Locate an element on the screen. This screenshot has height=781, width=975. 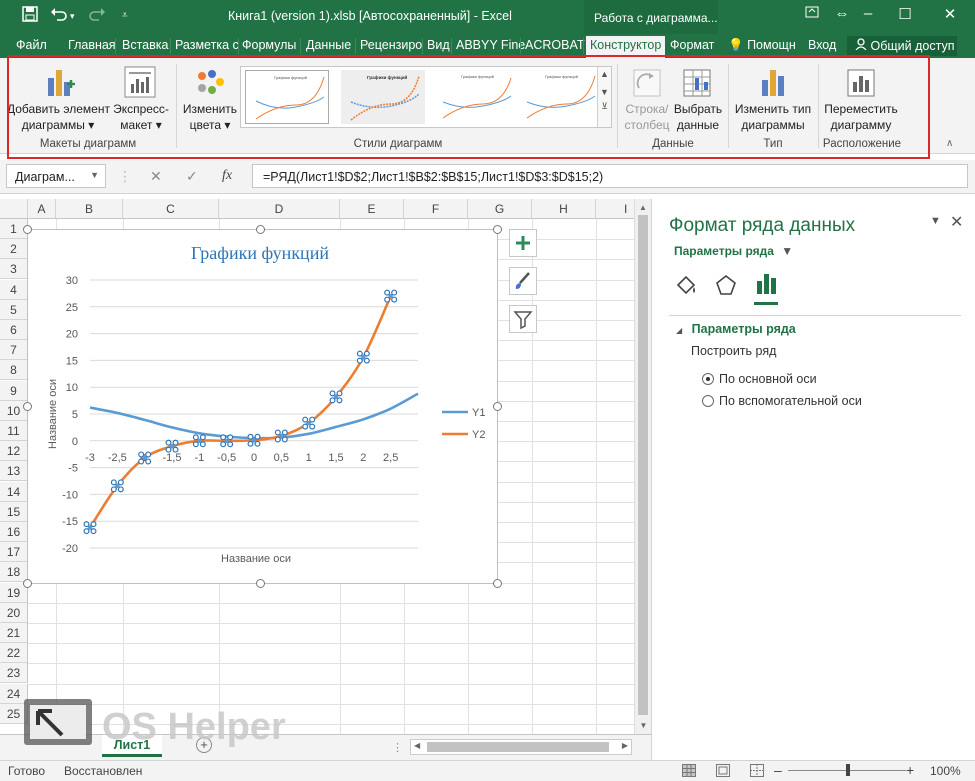
series-options-section: ◢ Параметры ряда is located at coordinates (736, 329).